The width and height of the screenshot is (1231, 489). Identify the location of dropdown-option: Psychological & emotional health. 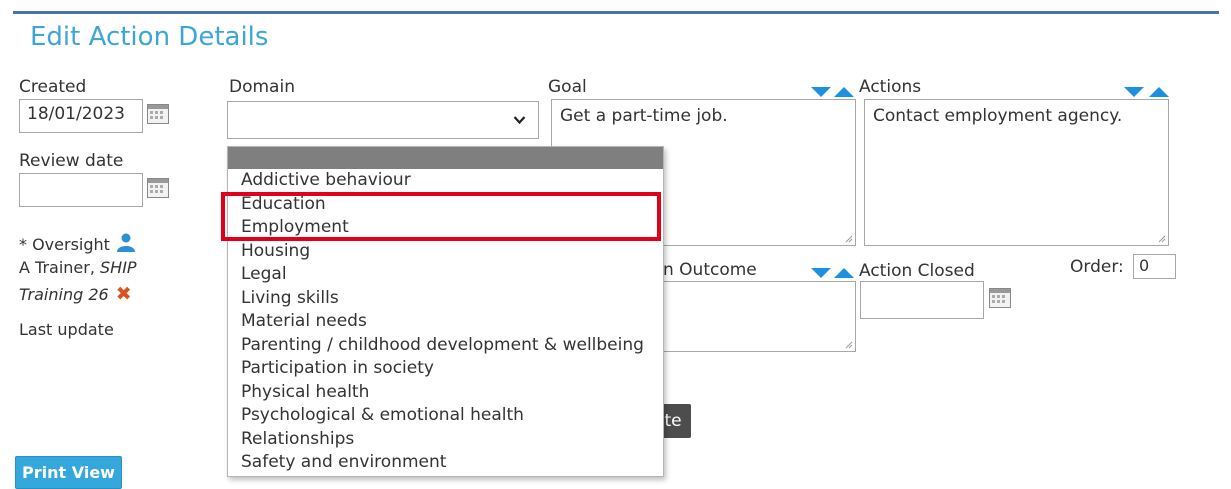
(445, 416).